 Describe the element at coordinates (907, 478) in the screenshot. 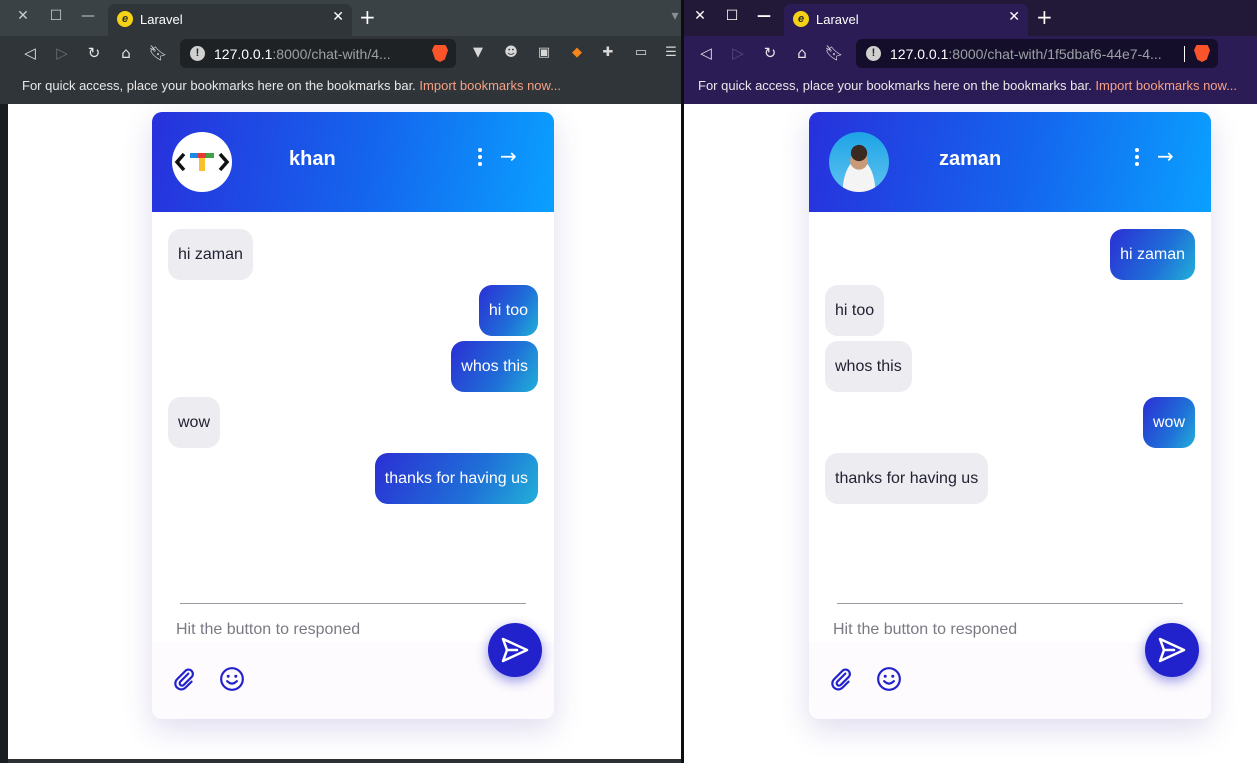

I see `message-bubble-incoming: thanks for having us` at that location.